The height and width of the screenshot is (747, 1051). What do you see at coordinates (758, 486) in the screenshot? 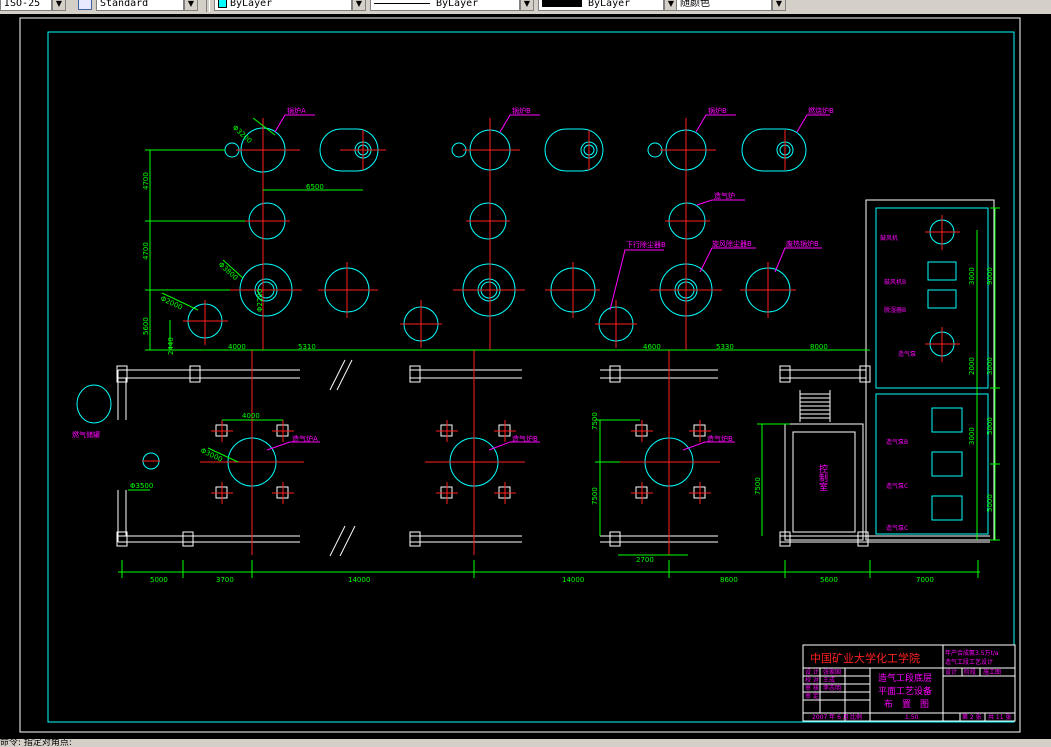
I see `dim-7500-c: 7500` at bounding box center [758, 486].